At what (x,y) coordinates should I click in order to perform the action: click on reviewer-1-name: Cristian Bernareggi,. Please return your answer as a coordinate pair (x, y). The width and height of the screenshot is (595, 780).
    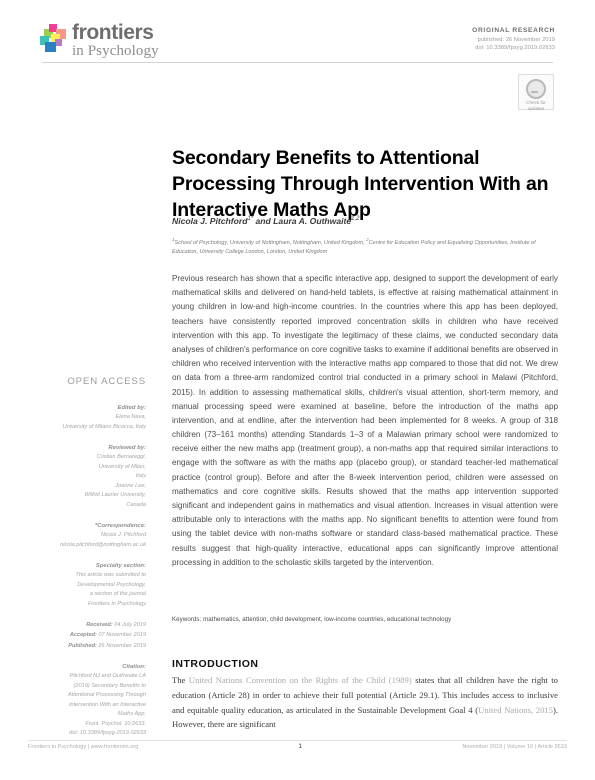
    Looking at the image, I should click on (121, 457).